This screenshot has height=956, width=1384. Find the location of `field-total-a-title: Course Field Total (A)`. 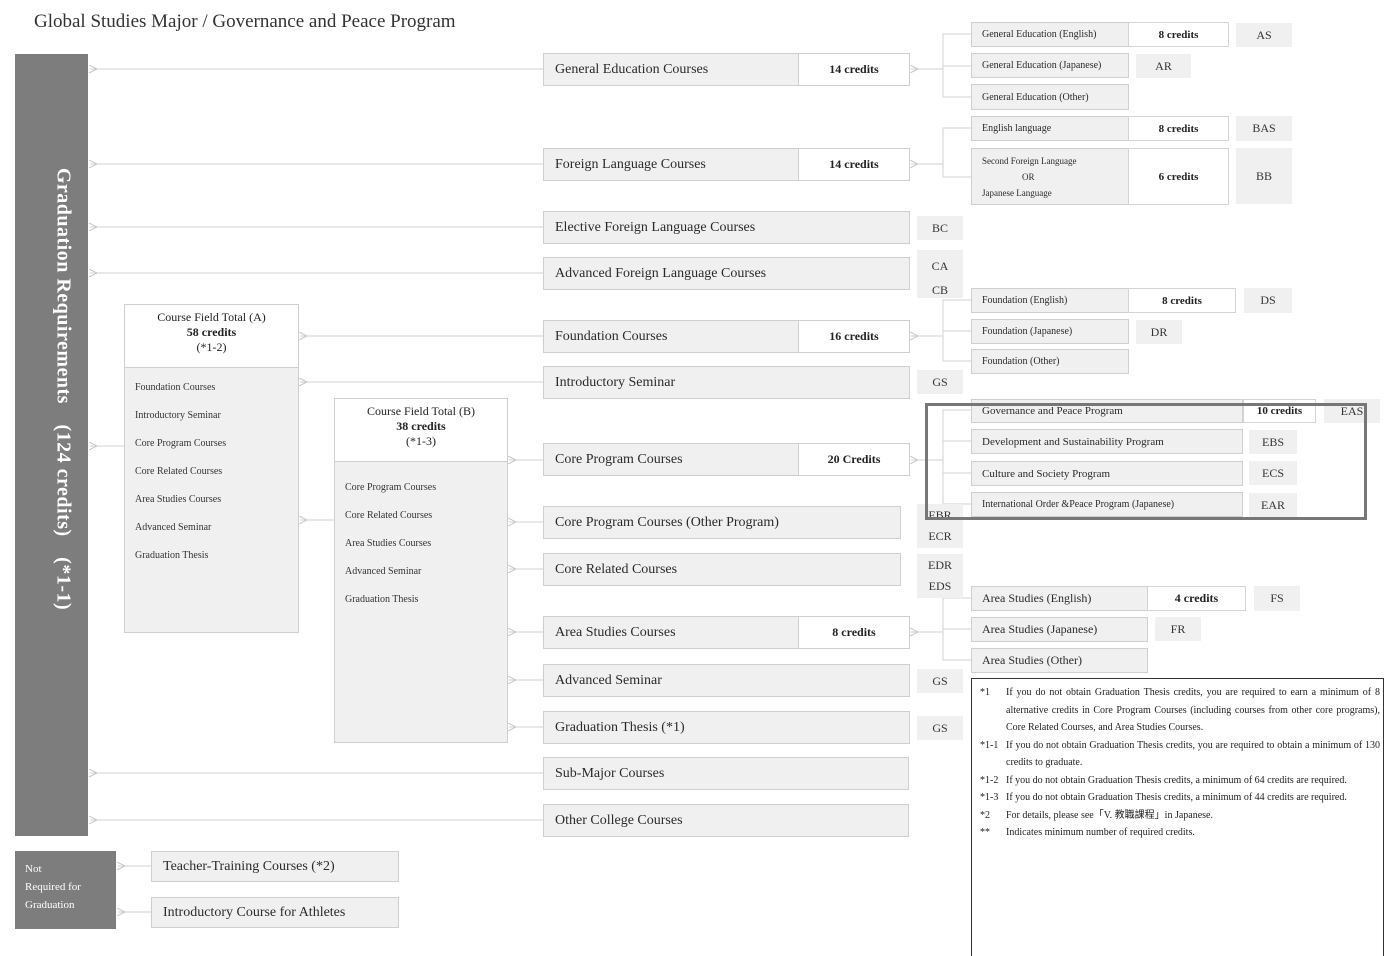

field-total-a-title: Course Field Total (A) is located at coordinates (211, 317).